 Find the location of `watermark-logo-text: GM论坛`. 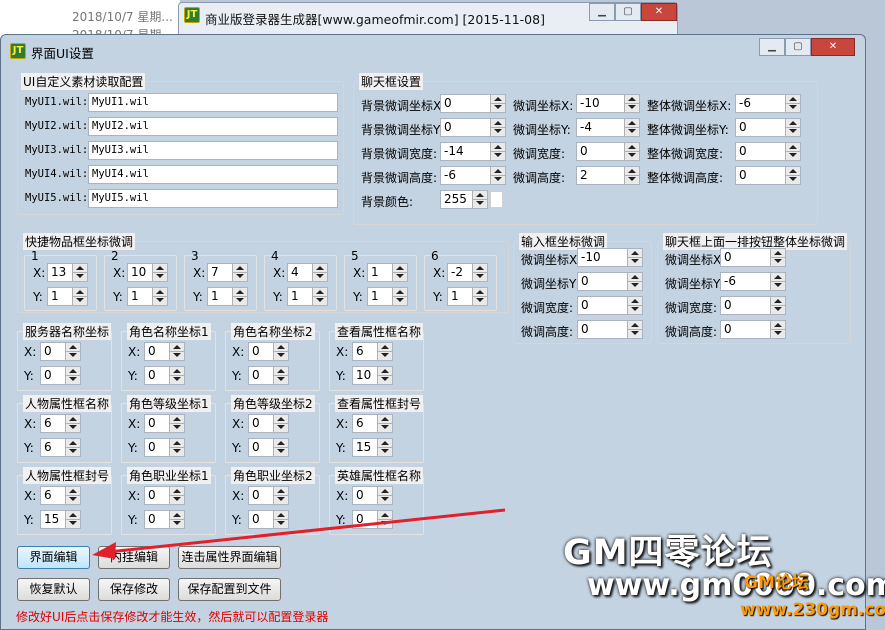

watermark-logo-text: GM论坛 is located at coordinates (776, 583).